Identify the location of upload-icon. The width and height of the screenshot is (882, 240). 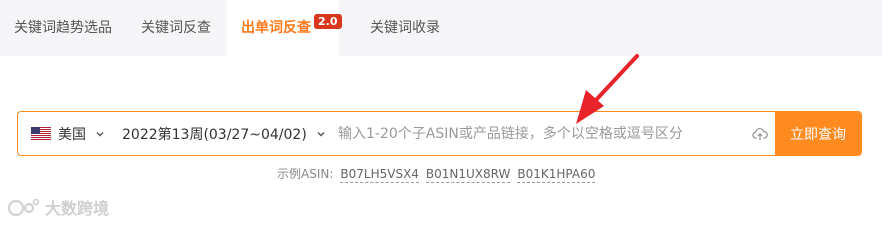
(760, 134).